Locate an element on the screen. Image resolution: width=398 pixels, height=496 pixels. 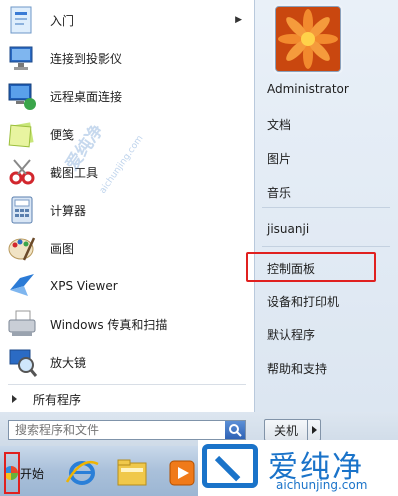
remote-desktop-icon is located at coordinates (22, 96).